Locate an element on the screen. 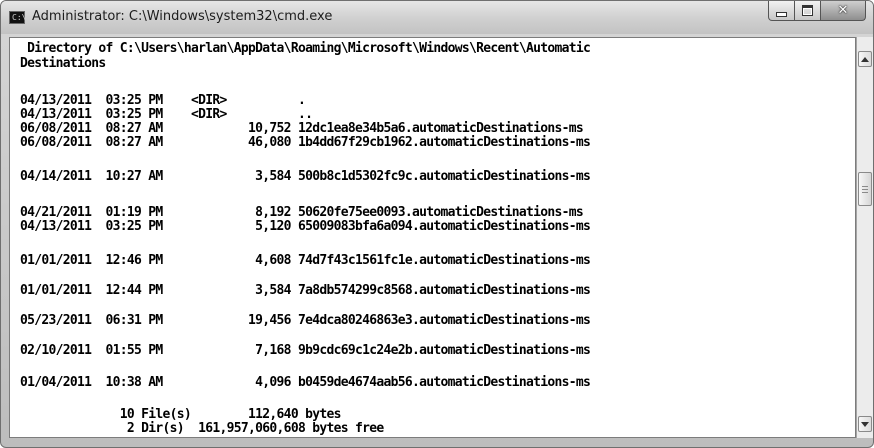  cmd-app-icon: C:\ is located at coordinates (18, 17).